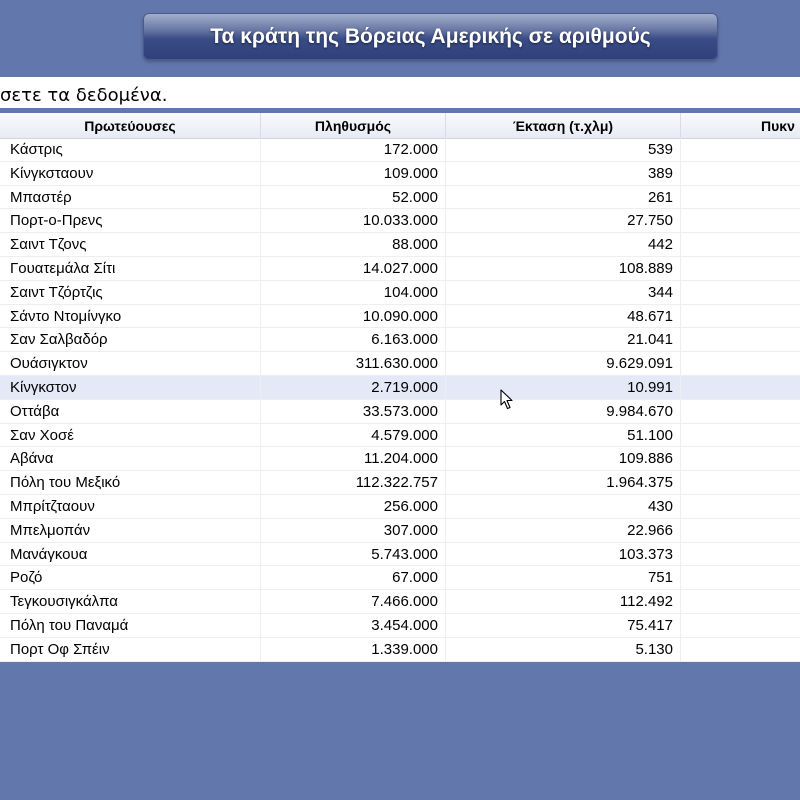  What do you see at coordinates (130, 244) in the screenshot?
I see `cell-capital: Σαιντ Τζονς` at bounding box center [130, 244].